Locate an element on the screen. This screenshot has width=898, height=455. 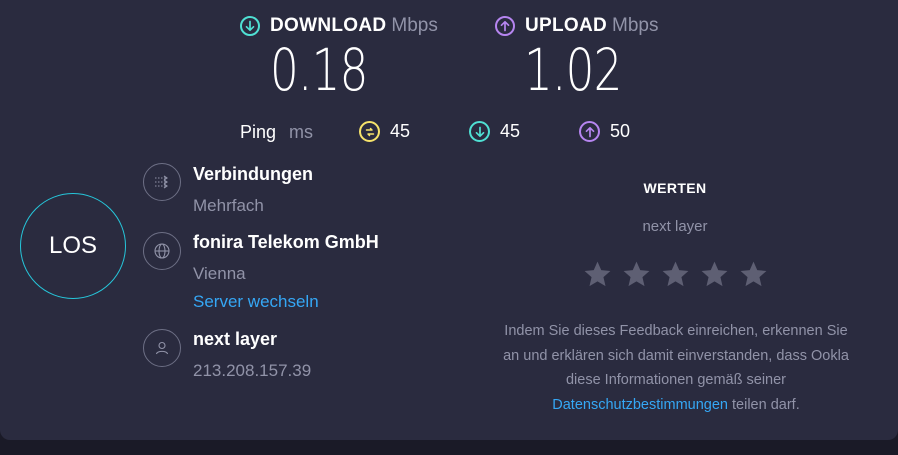
ping-idle: 45 is located at coordinates (384, 131).